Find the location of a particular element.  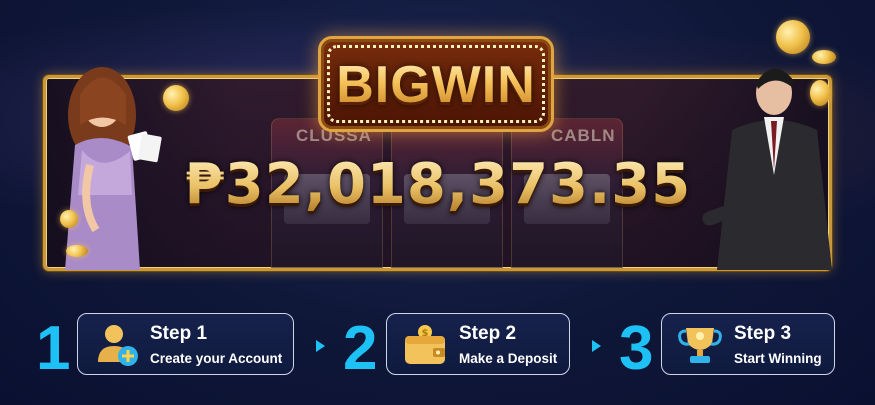

wallet-icon: $ is located at coordinates (425, 345).